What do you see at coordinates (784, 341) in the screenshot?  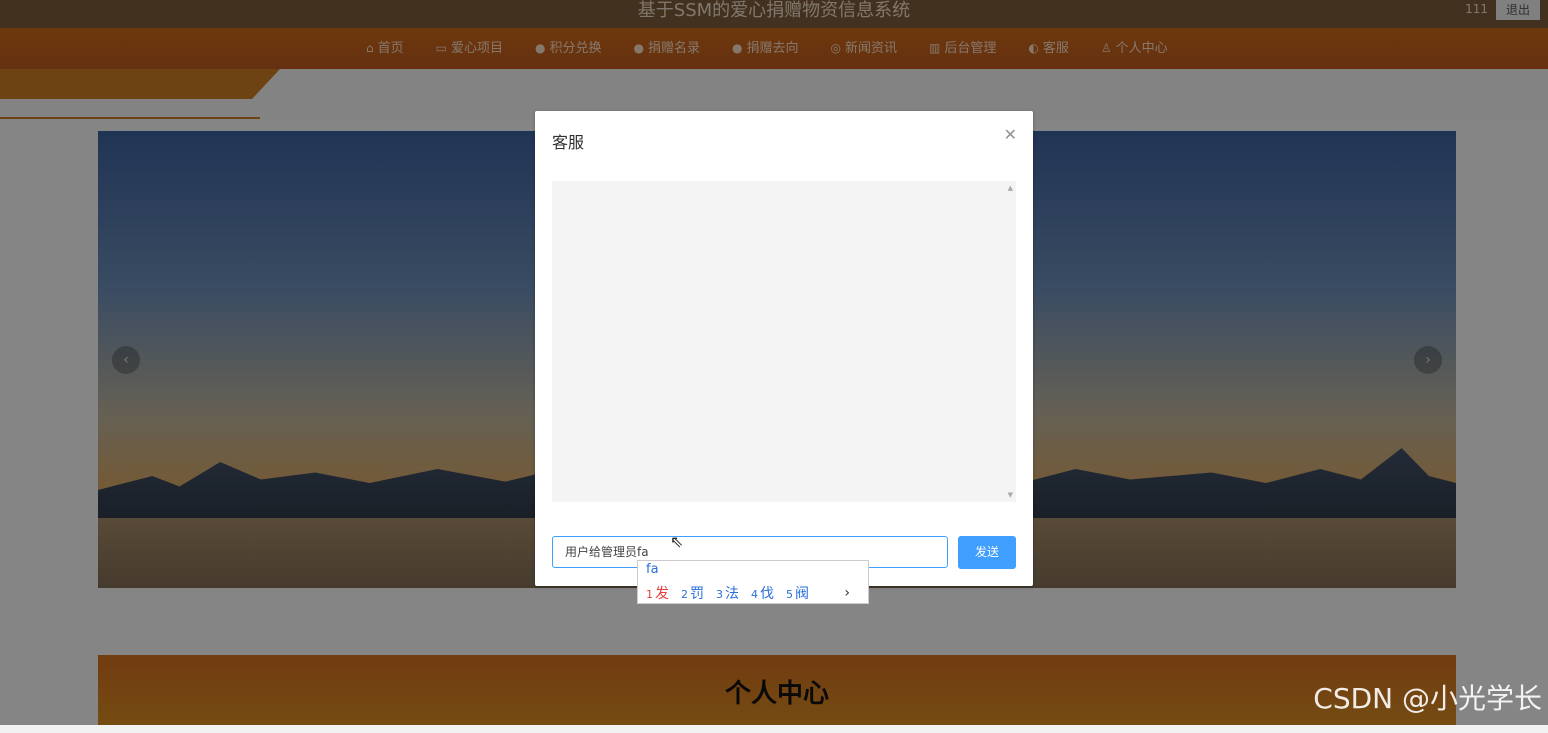 I see `chat-messages: ▲ ▼` at bounding box center [784, 341].